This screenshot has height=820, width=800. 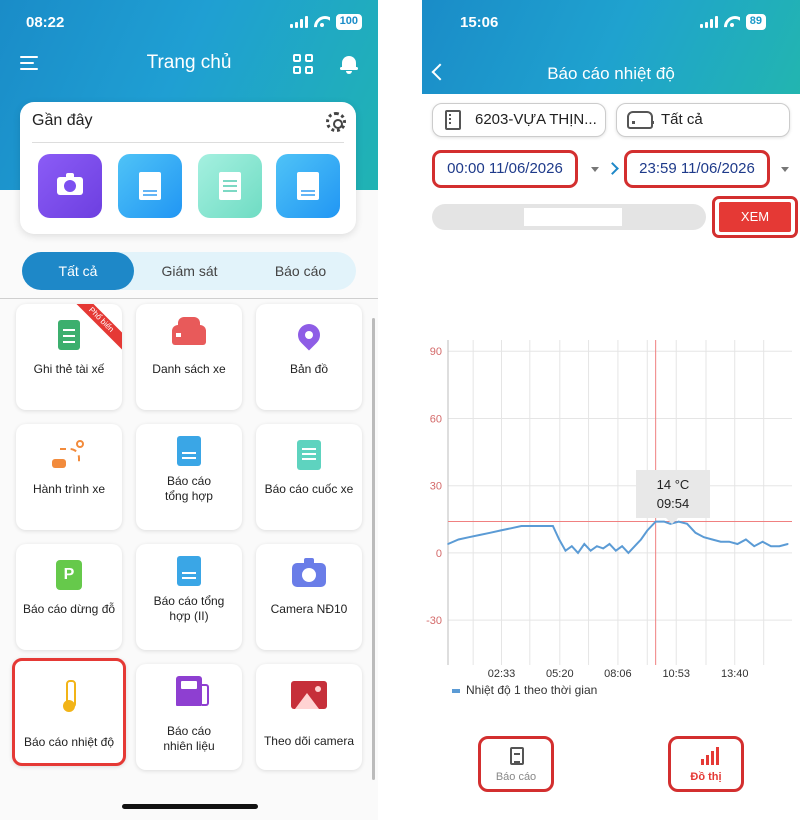 I want to click on x-tick-label: 02:33, so click(x=502, y=674).